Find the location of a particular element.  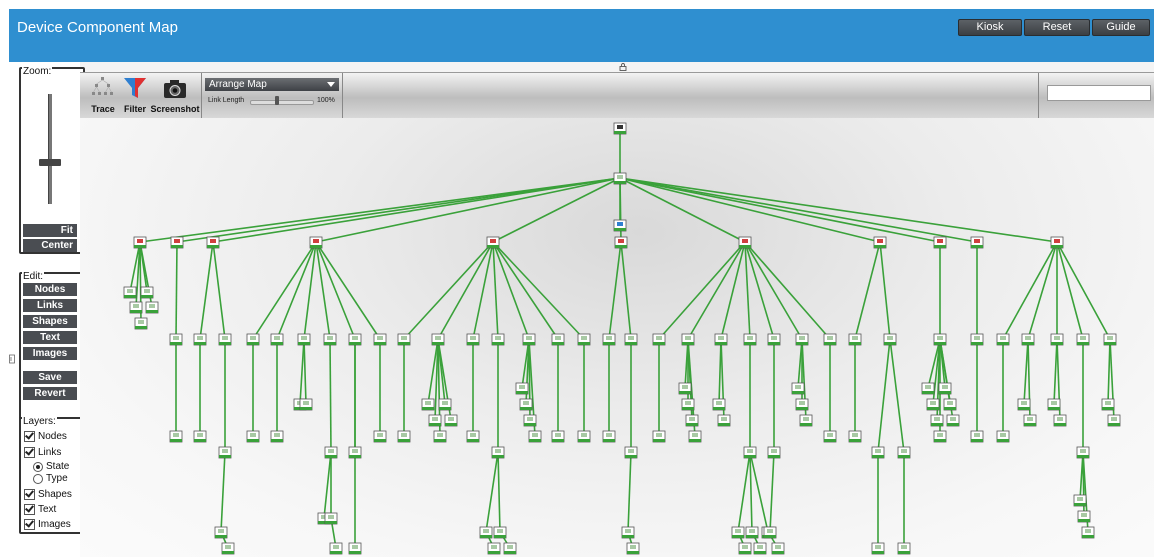

nodes-checkbox is located at coordinates (29, 436).